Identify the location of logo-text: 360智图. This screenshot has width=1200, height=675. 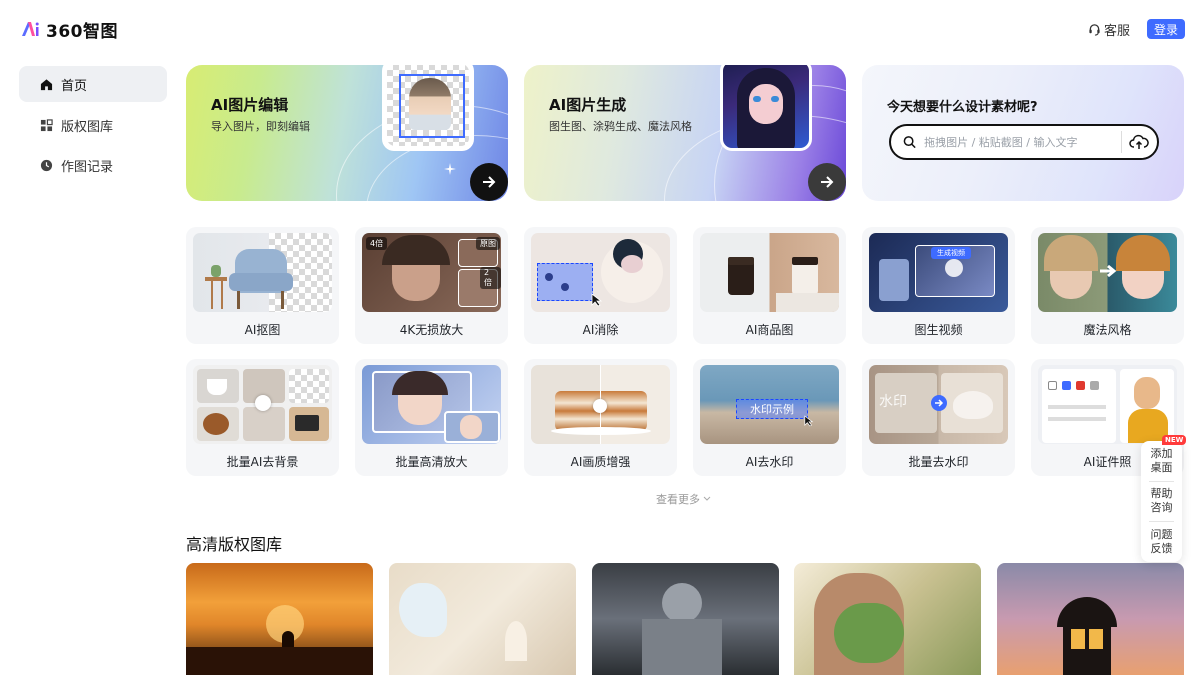
(82, 31).